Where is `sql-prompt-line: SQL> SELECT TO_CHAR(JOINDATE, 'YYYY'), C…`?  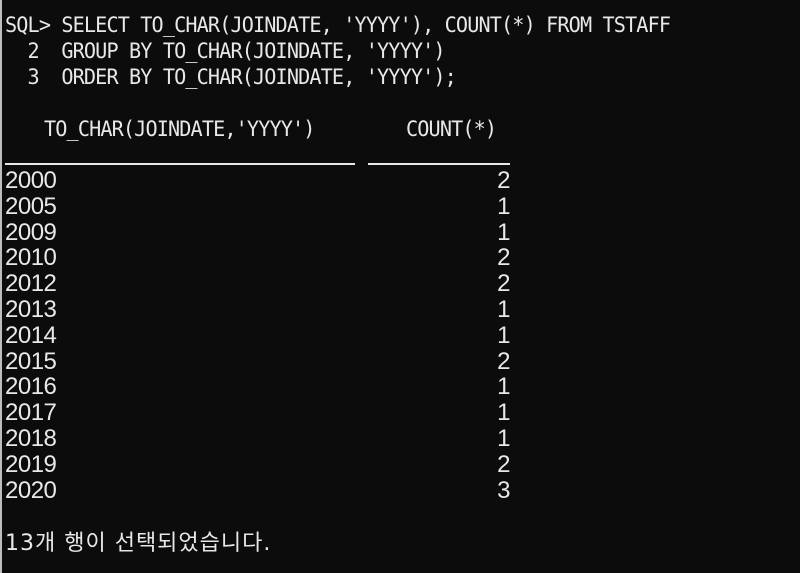 sql-prompt-line: SQL> SELECT TO_CHAR(JOINDATE, 'YYYY'), C… is located at coordinates (338, 25).